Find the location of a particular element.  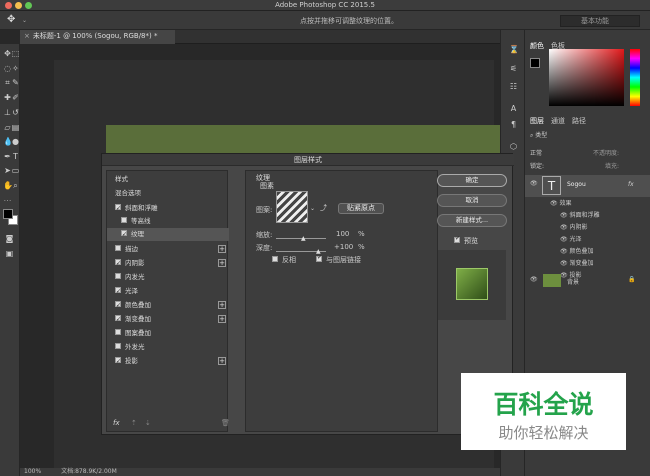

history-panel-icon: ⌛ is located at coordinates (514, 49).